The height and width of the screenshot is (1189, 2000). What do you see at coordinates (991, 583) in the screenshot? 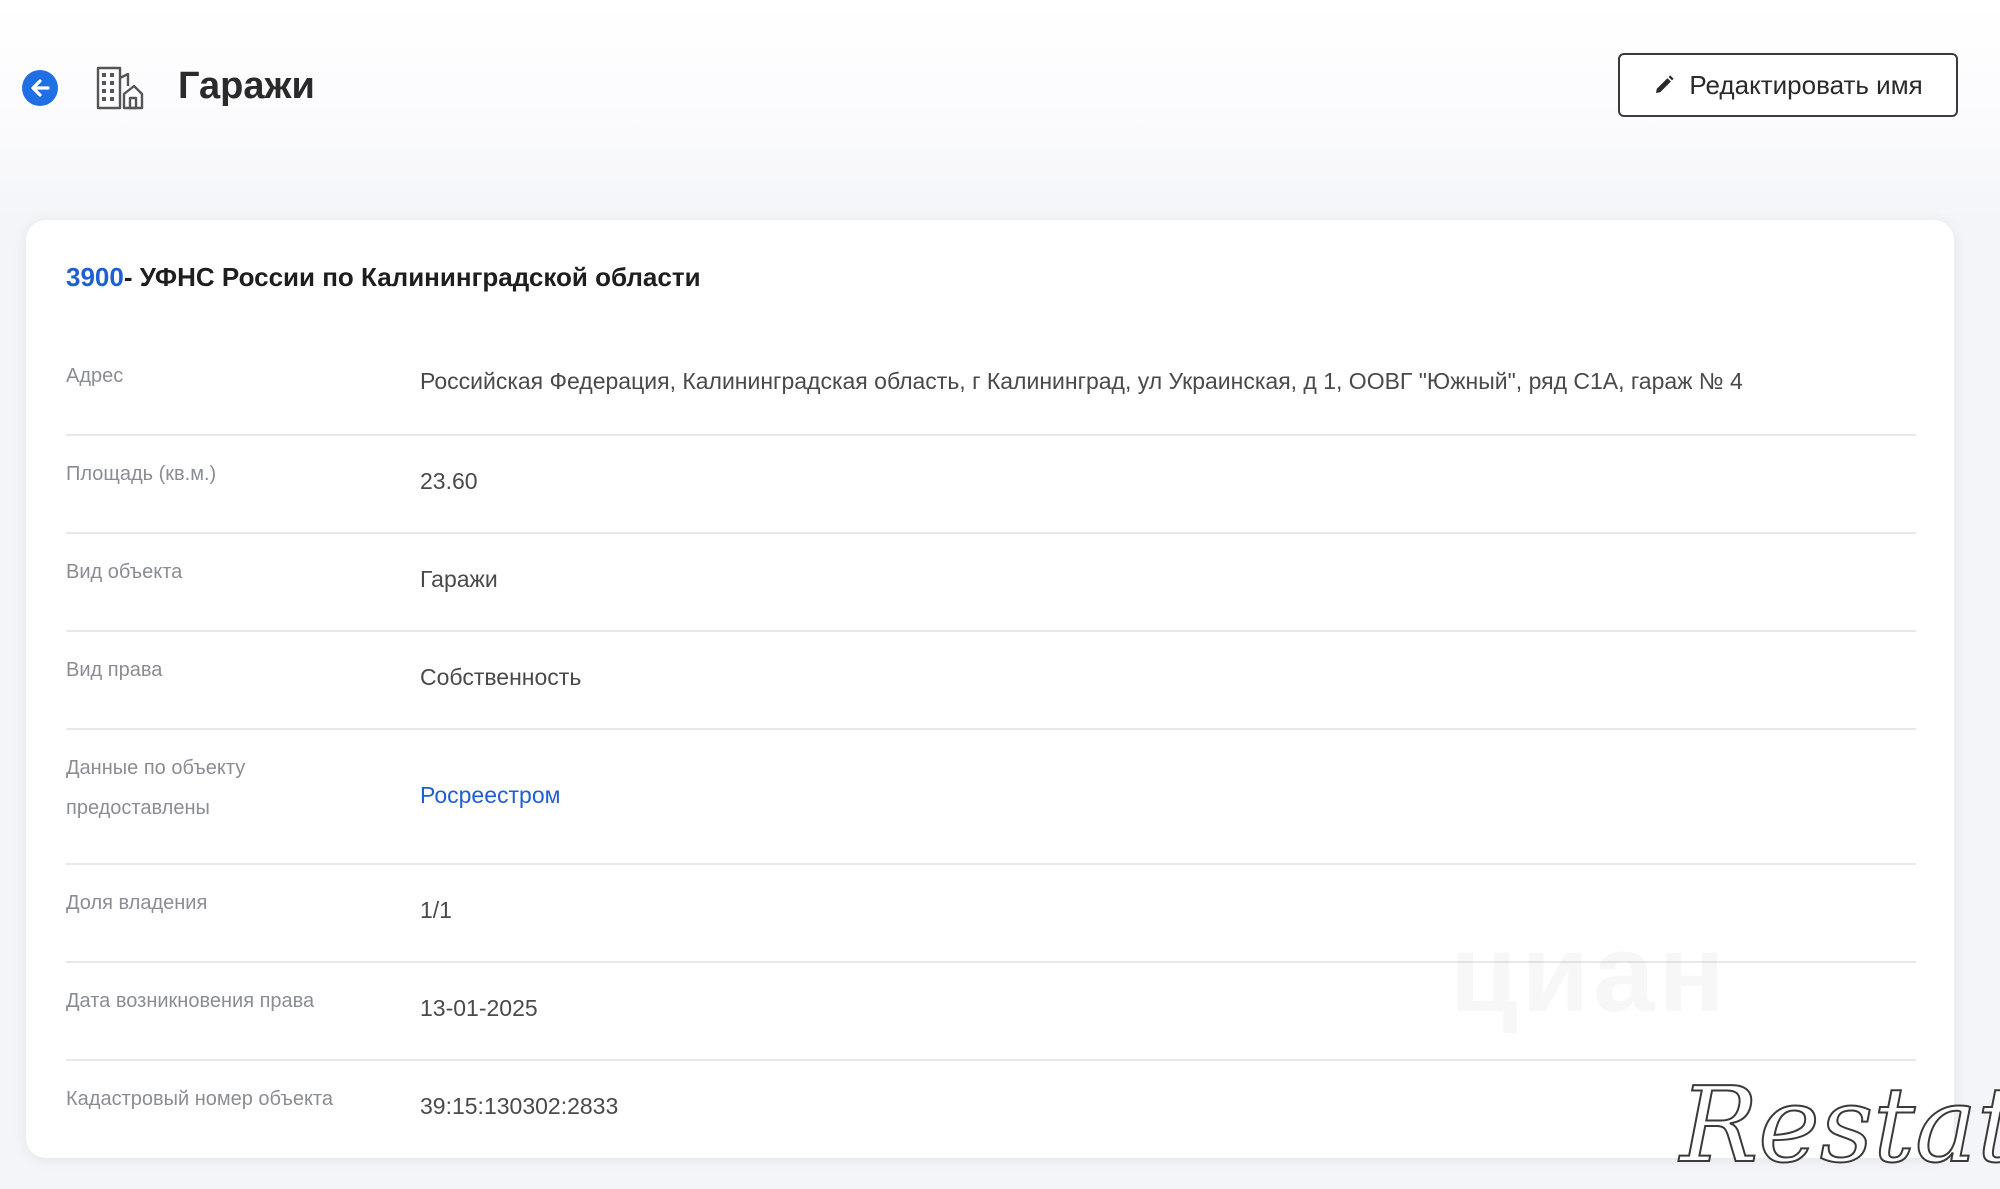
I see `info-row-object-type: Вид объекта Гаражи` at bounding box center [991, 583].